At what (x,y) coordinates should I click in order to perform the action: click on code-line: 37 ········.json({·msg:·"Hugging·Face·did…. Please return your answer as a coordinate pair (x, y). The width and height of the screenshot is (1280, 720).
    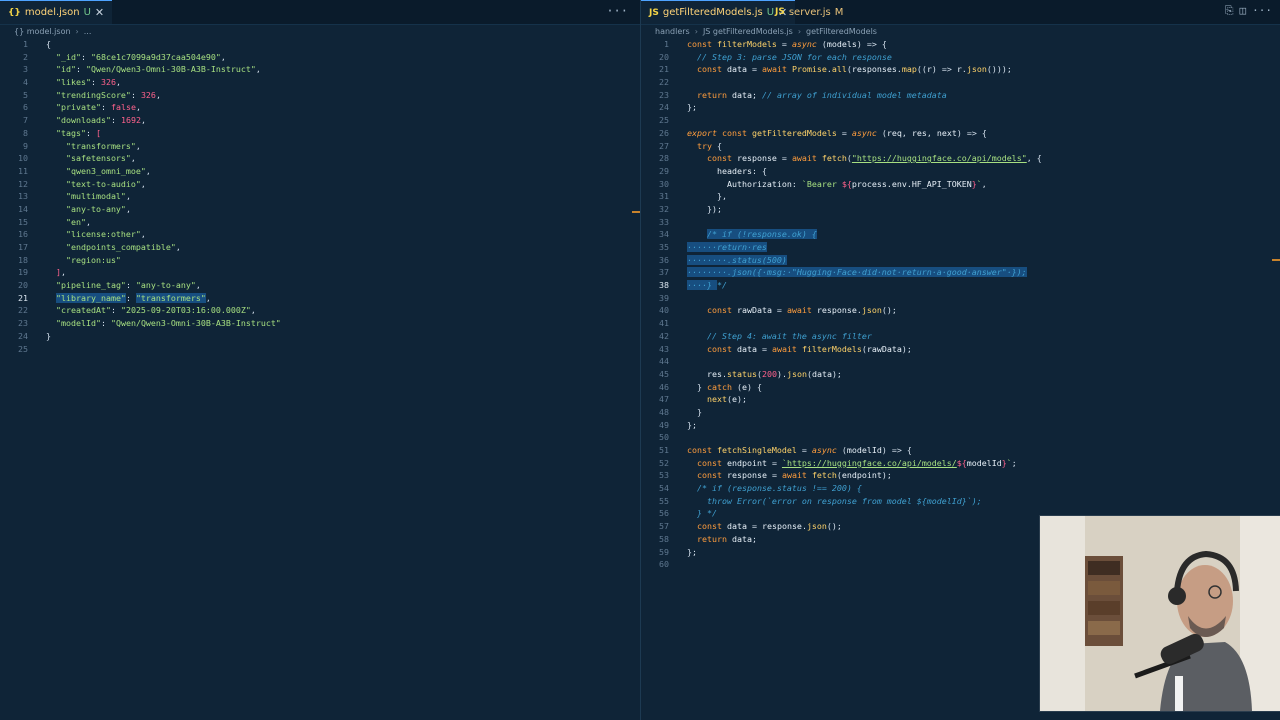
    Looking at the image, I should click on (960, 272).